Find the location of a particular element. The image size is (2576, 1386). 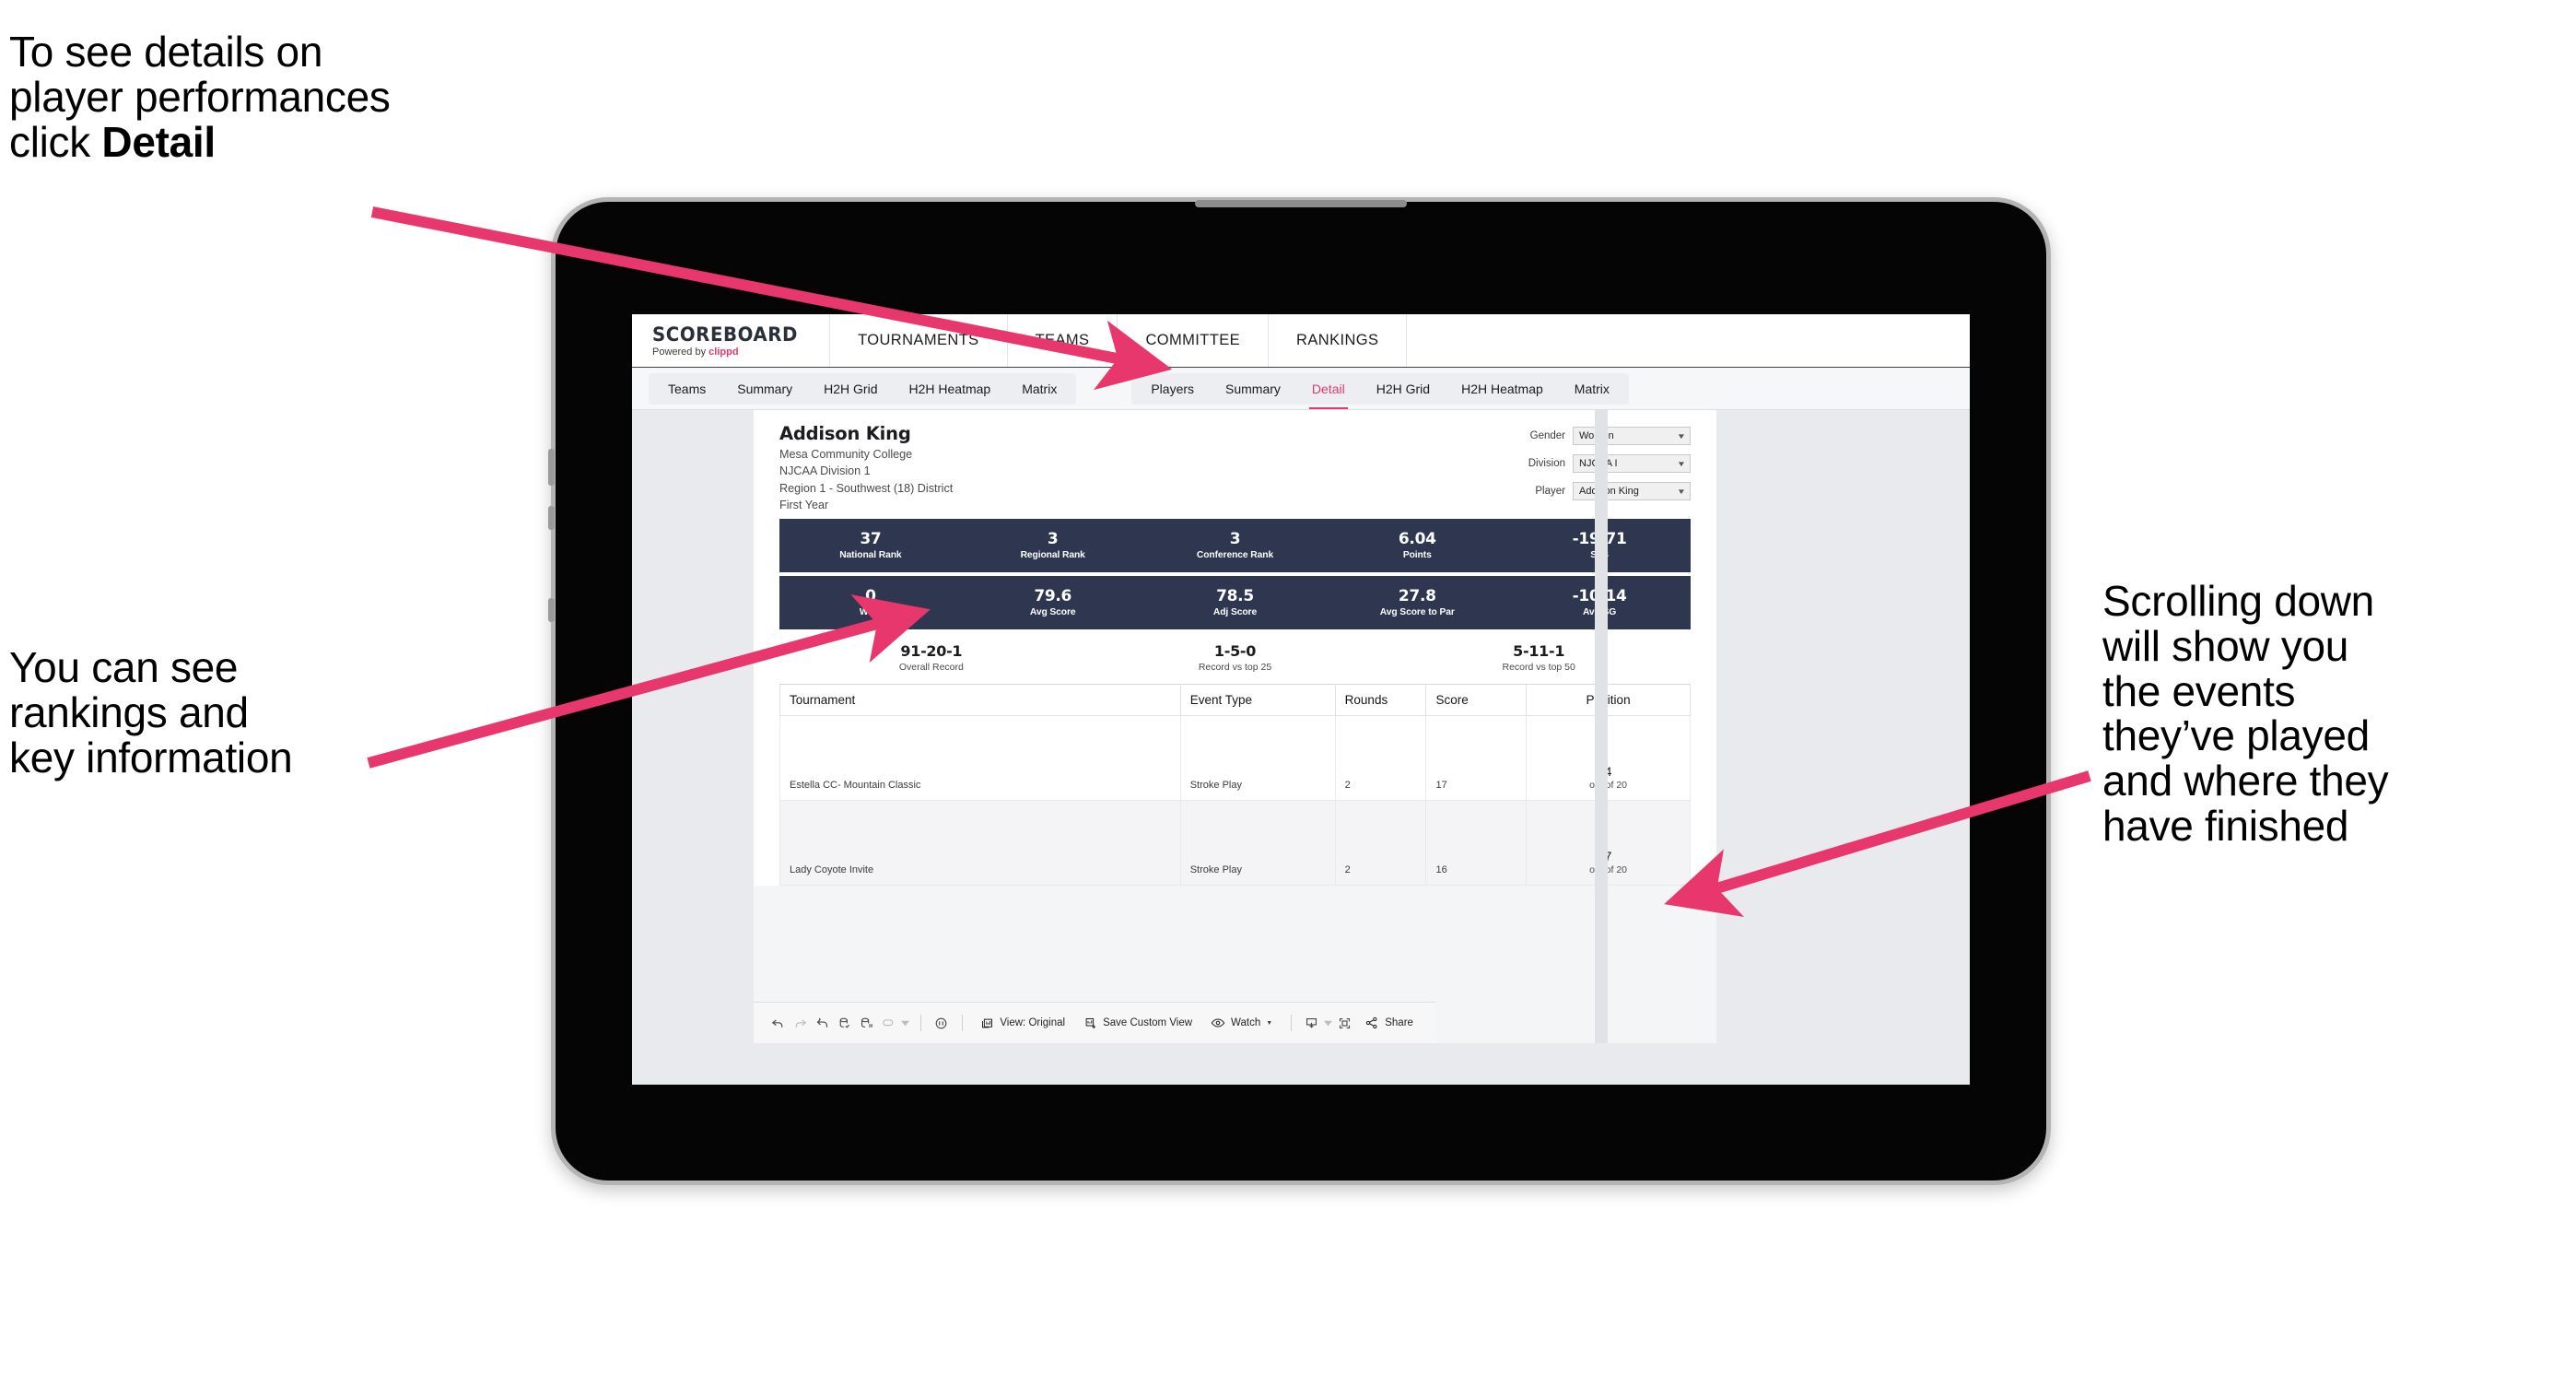

filter-player-label: Player is located at coordinates (1550, 491).